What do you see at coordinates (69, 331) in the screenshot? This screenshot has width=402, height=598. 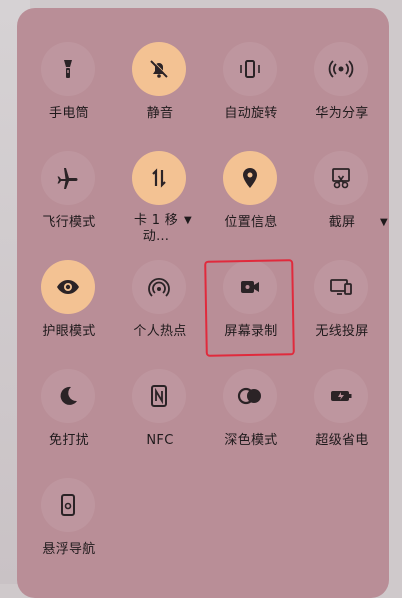 I see `tile-label: 护眼模式` at bounding box center [69, 331].